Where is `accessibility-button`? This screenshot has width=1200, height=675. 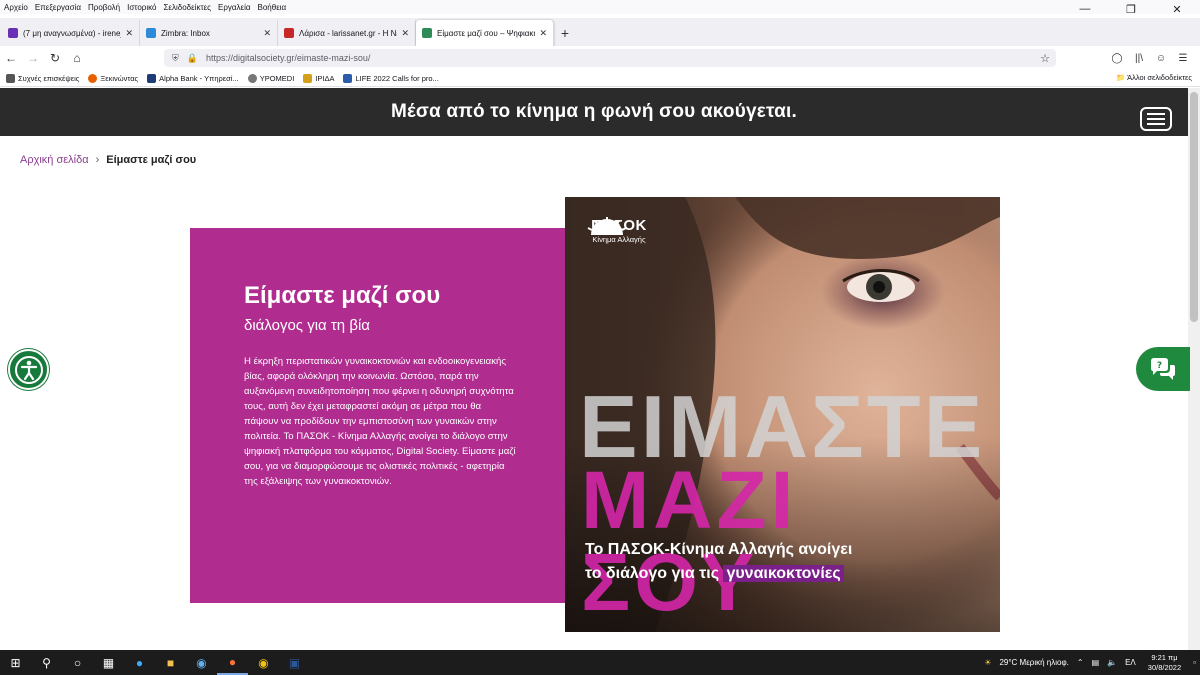
accessibility-button is located at coordinates (28, 369).